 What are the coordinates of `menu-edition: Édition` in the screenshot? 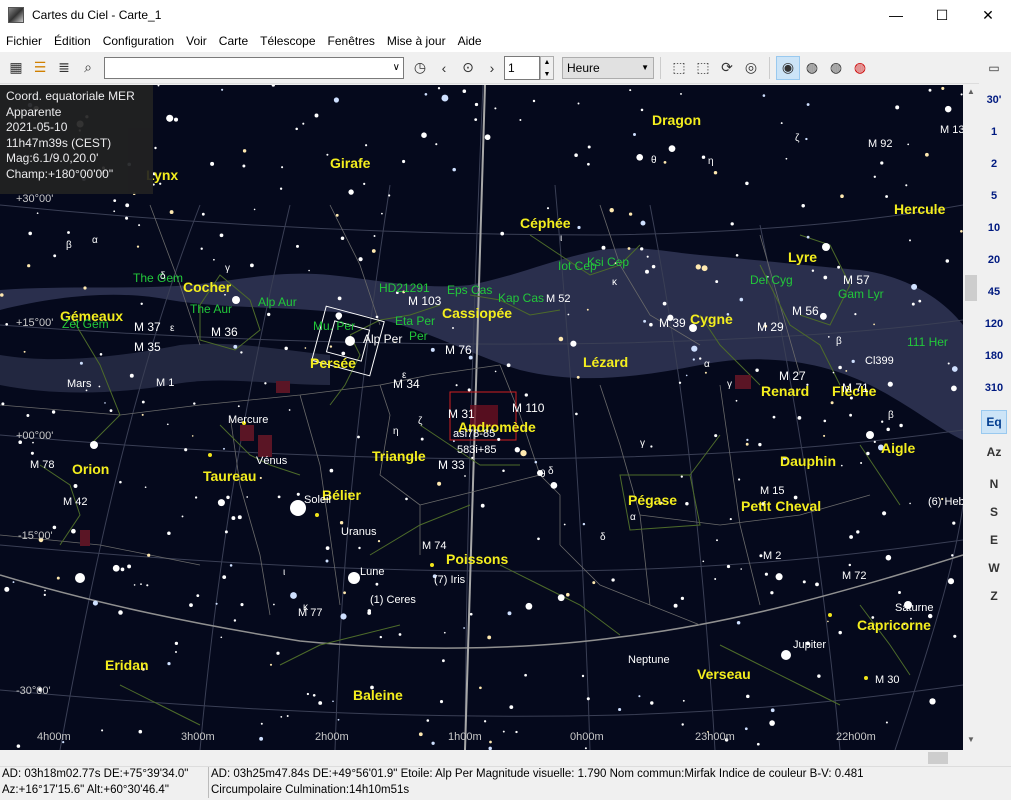 It's located at (72, 41).